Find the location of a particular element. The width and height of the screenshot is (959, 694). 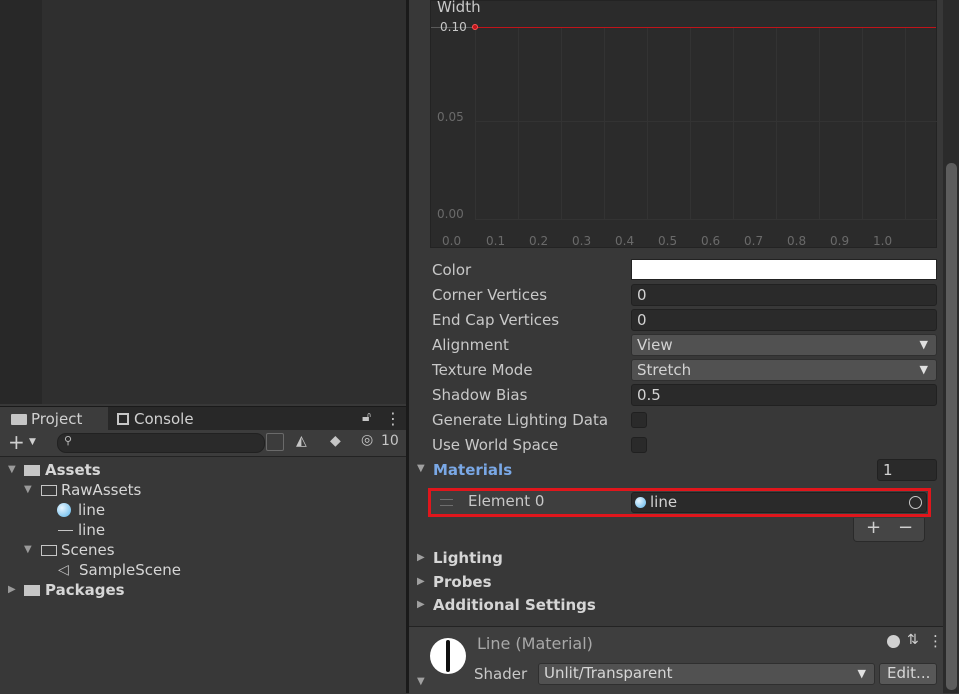

shader-dropdown: Unlit/Transparent ▼ is located at coordinates (706, 674).